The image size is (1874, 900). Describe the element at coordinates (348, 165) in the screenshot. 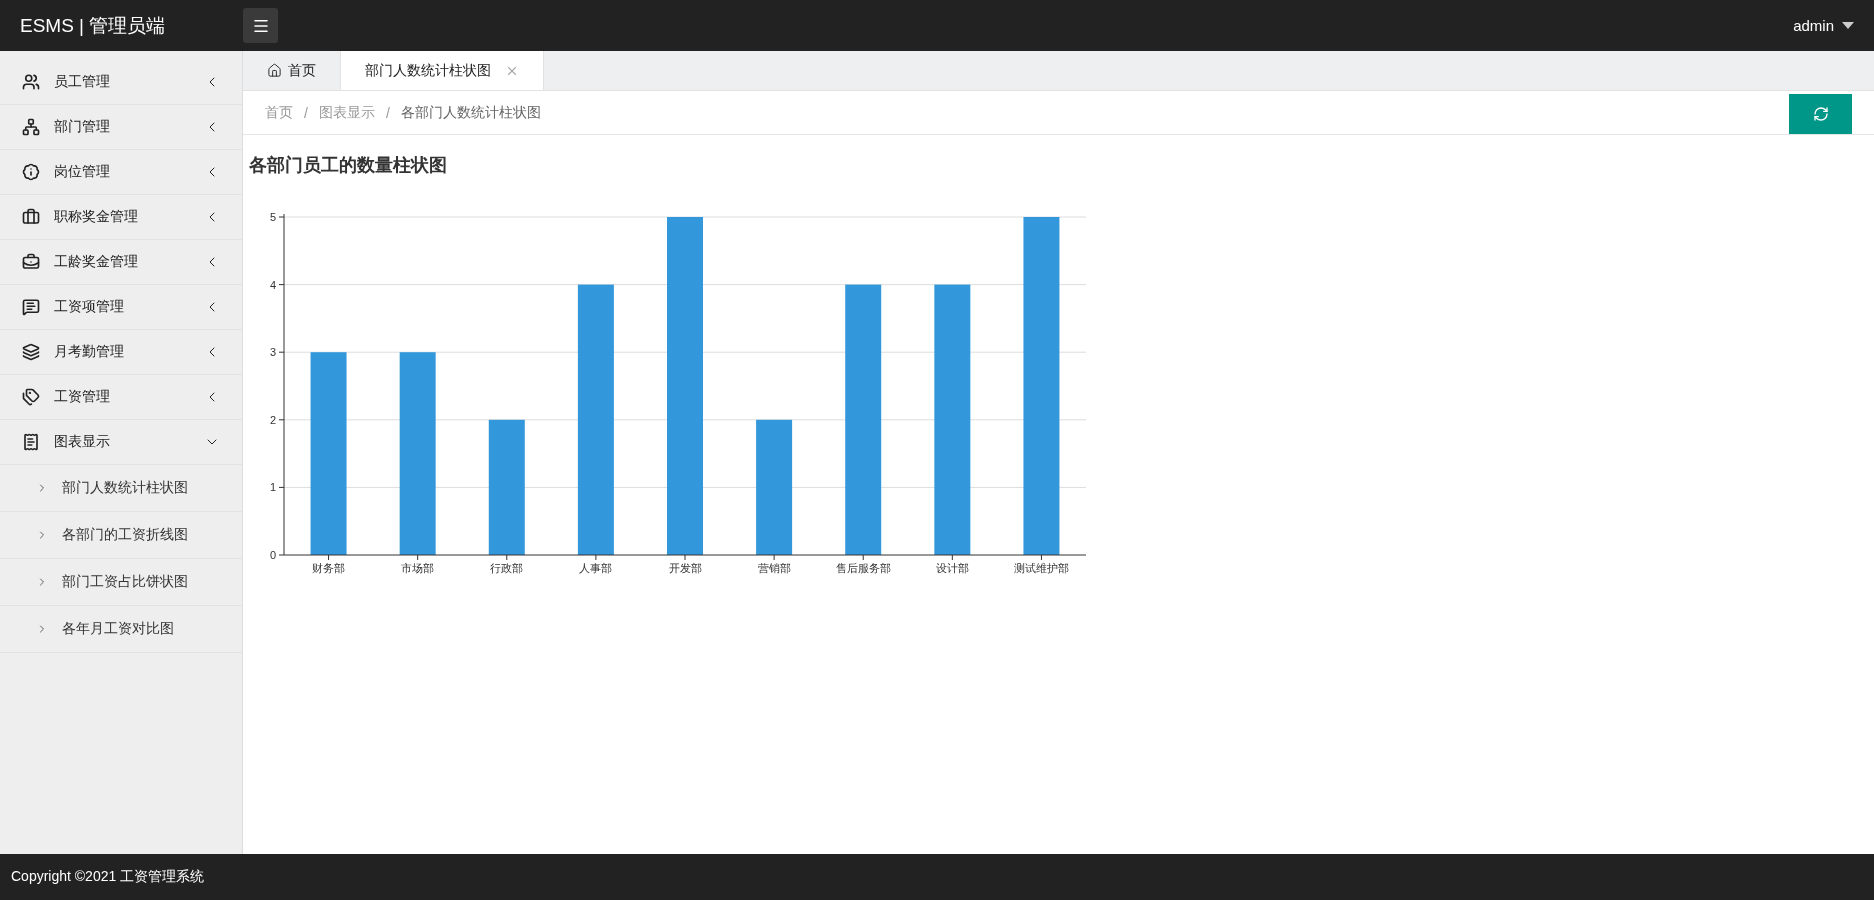

I see `chart-title: 各部门员工的数量柱状图` at that location.